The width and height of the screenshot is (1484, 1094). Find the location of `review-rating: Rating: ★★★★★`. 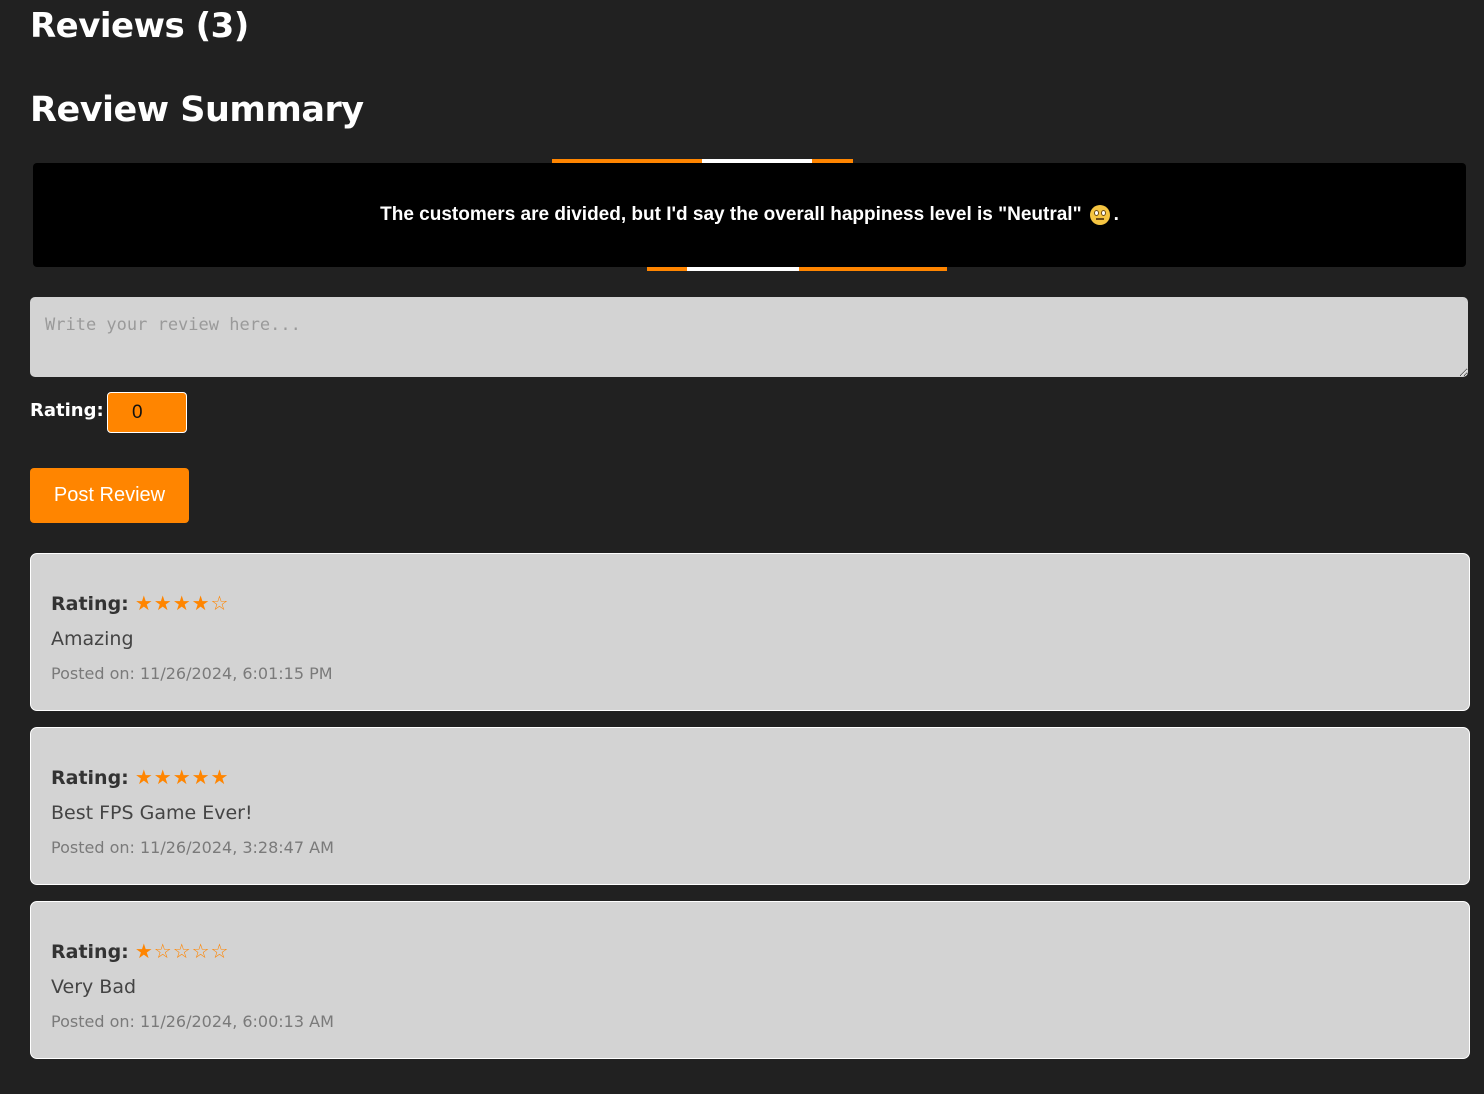

review-rating: Rating: ★★★★★ is located at coordinates (750, 777).